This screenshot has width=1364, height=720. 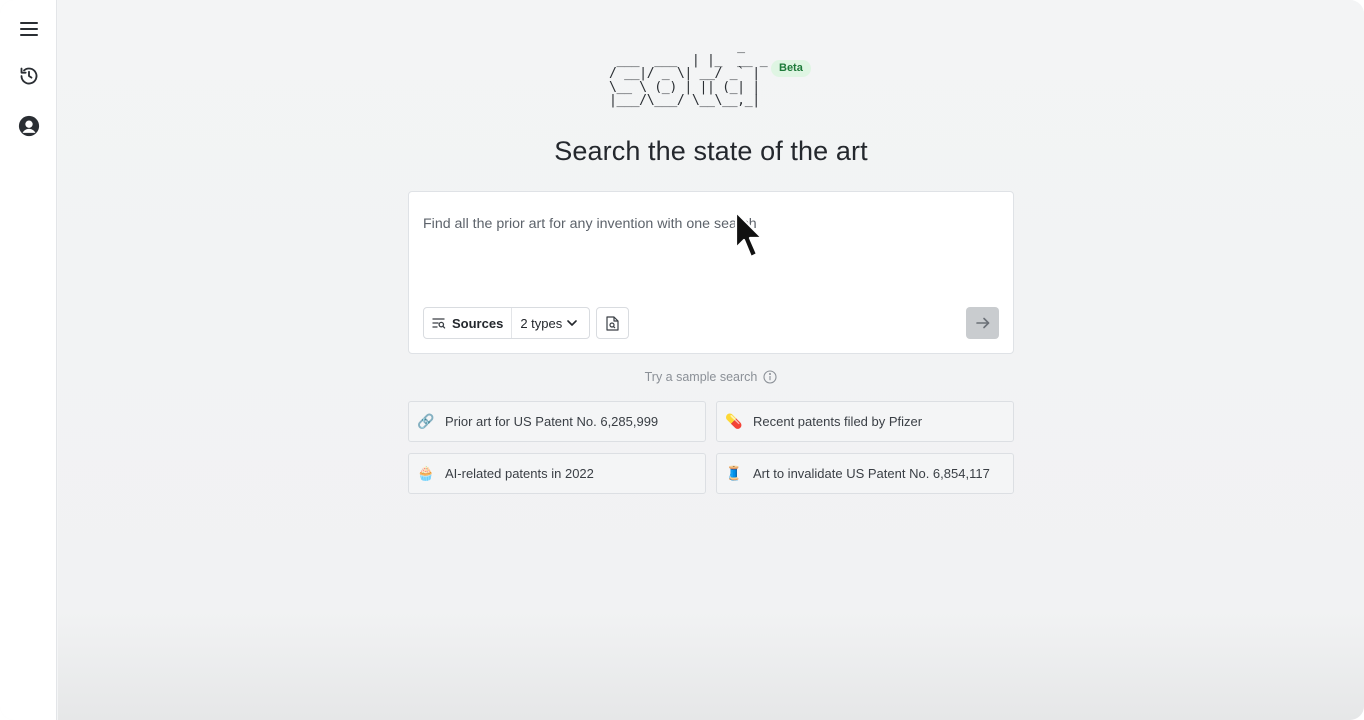 I want to click on sample-search-chip: 💊 Recent patents filed by Pfizer, so click(x=865, y=421).